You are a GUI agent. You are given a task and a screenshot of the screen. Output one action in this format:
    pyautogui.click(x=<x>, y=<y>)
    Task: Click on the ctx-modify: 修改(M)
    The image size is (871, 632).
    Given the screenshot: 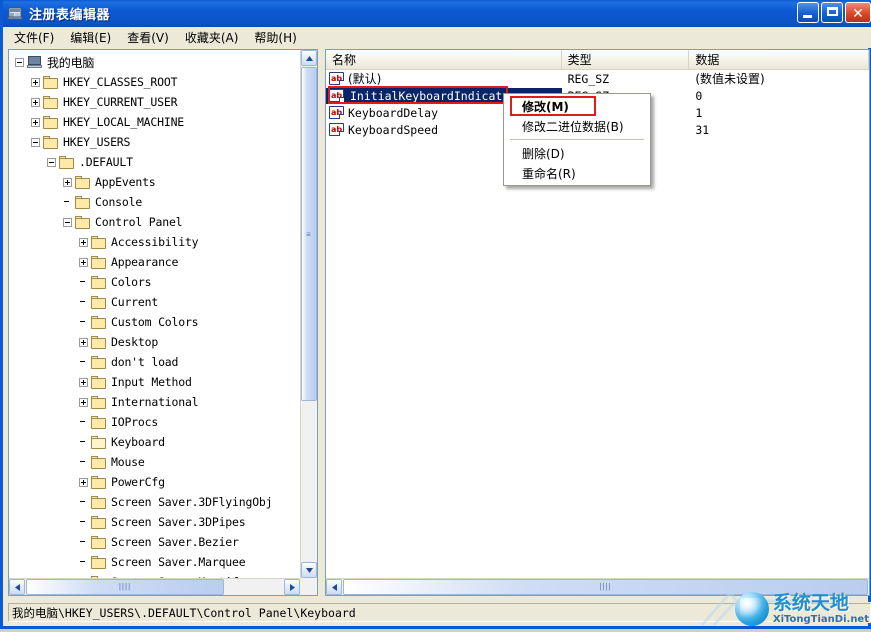 What is the action you would take?
    pyautogui.click(x=577, y=106)
    